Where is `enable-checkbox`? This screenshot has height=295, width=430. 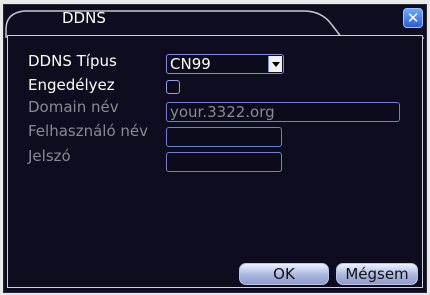 enable-checkbox is located at coordinates (173, 87).